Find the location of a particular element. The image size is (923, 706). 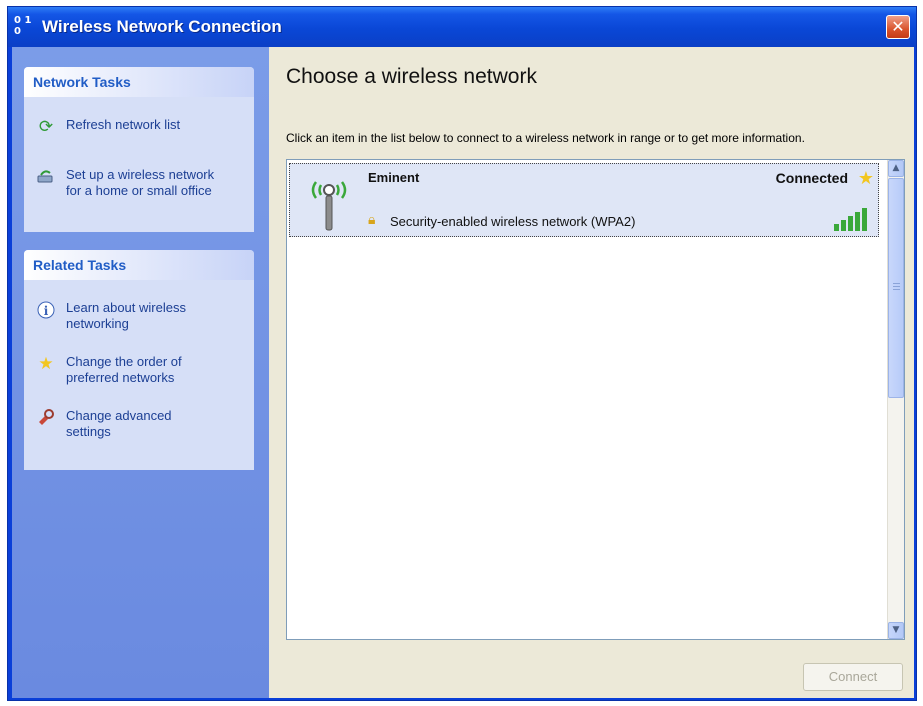

title-bar: 0 1 0 Wireless Network Connection ✕ is located at coordinates (462, 27).